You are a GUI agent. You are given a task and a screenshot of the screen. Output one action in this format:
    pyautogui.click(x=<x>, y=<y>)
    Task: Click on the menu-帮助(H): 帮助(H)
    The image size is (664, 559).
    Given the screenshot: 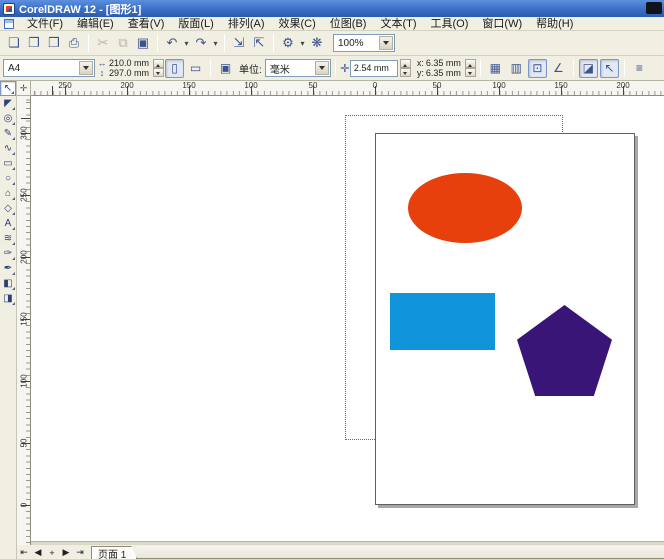 What is the action you would take?
    pyautogui.click(x=554, y=24)
    